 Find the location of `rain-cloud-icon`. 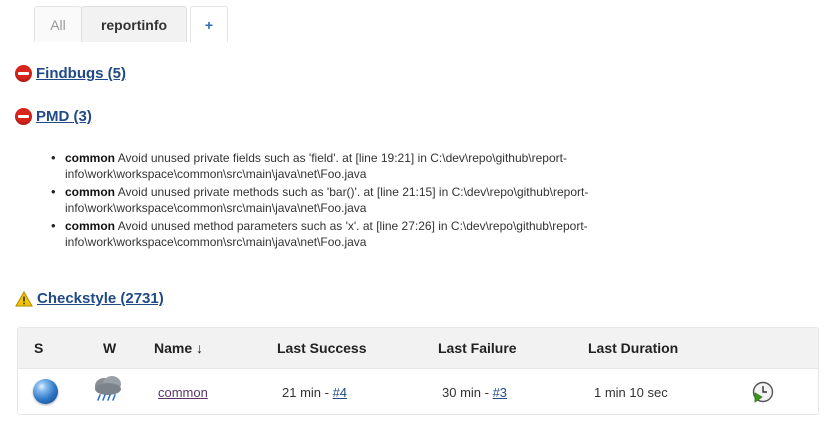

rain-cloud-icon is located at coordinates (108, 388).